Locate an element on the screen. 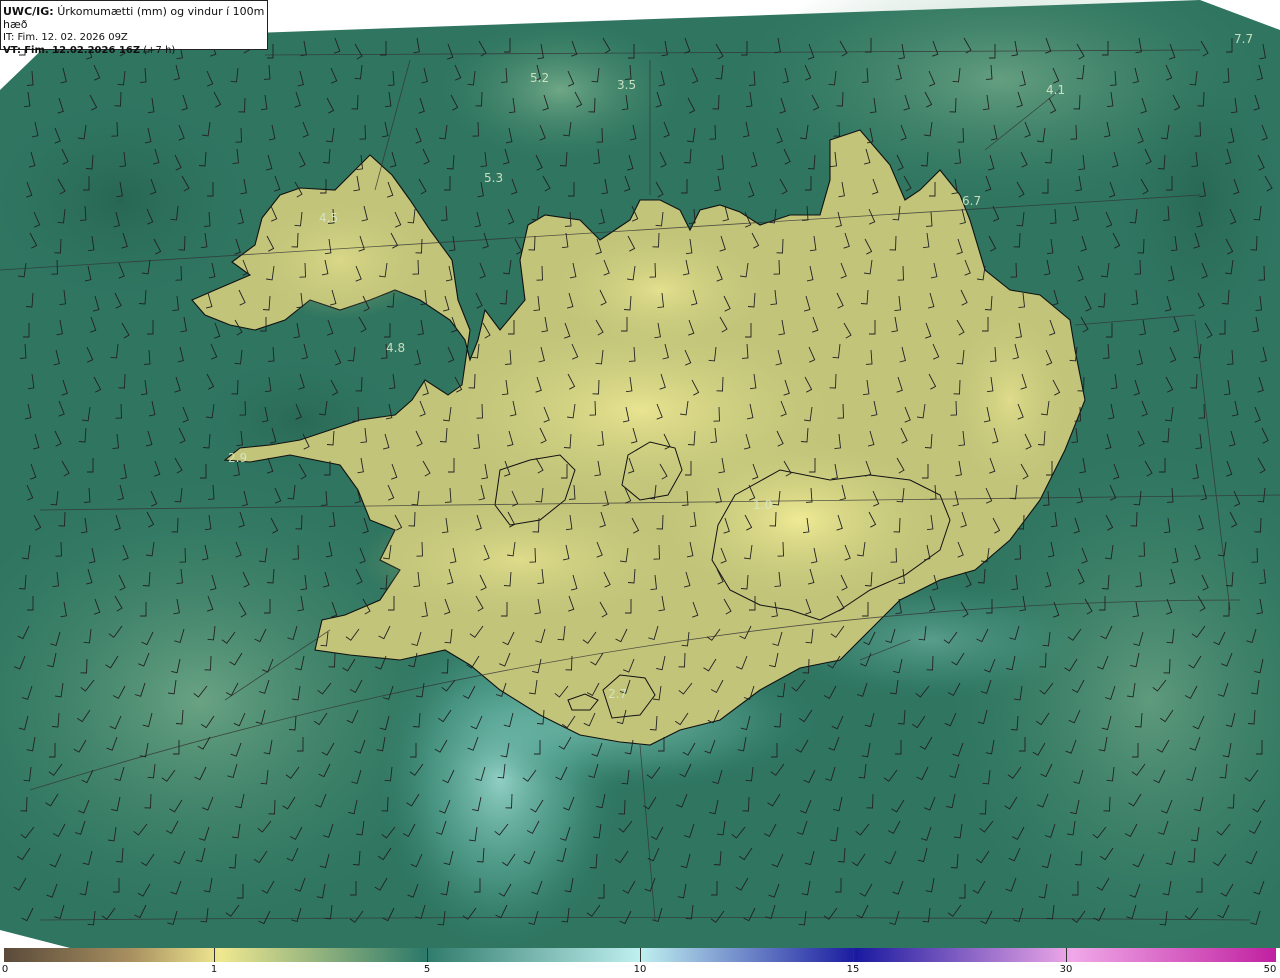 This screenshot has height=978, width=1280. valid-time-line: VT: Fim. 12.02.2026 16Z (+7 h) is located at coordinates (135, 50).